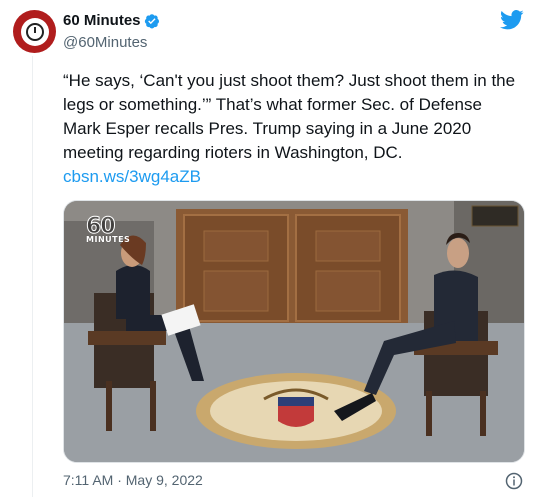 The image size is (538, 497). I want to click on author-handle: @60Minutes, so click(105, 42).